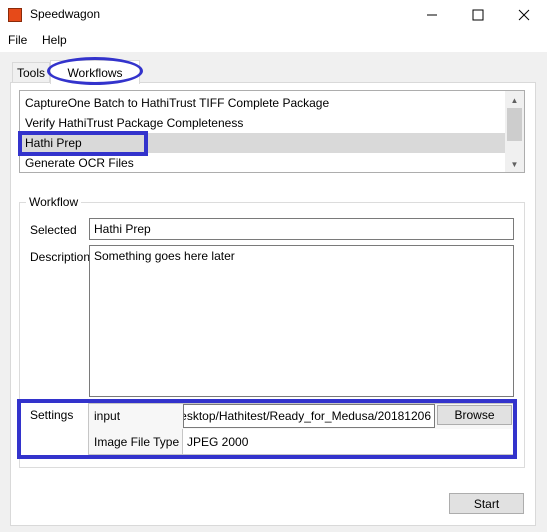 The image size is (547, 532). Describe the element at coordinates (83, 143) in the screenshot. I see `list-annotation-highlight` at that location.